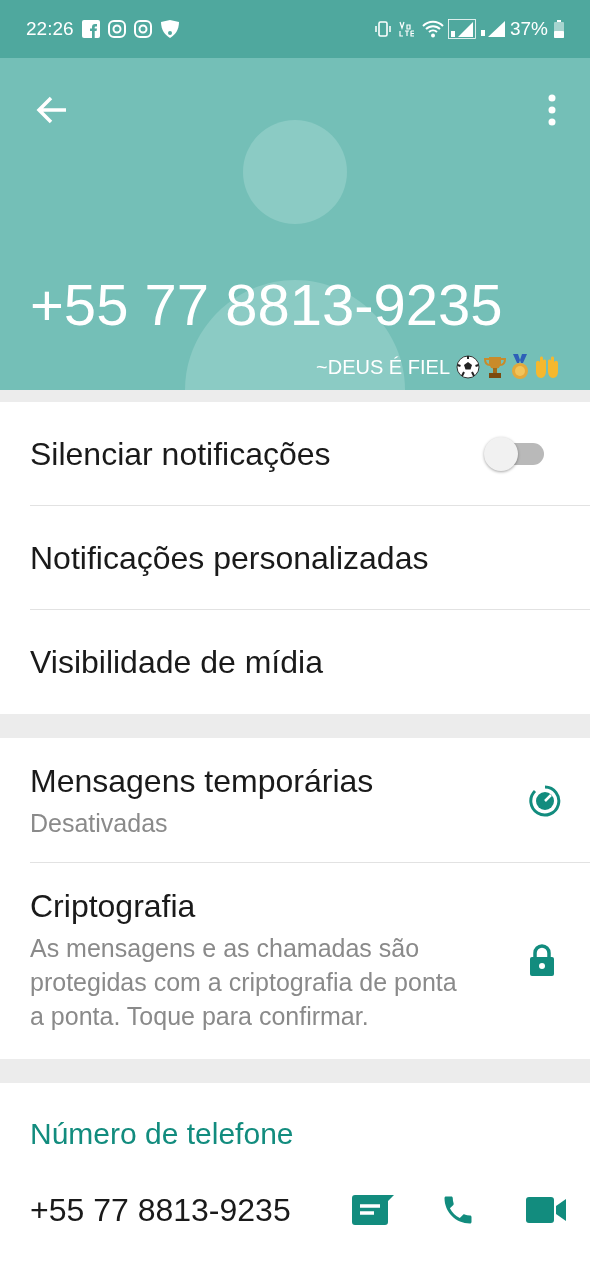 The width and height of the screenshot is (590, 1280). I want to click on video-camera-icon, so click(546, 1210).